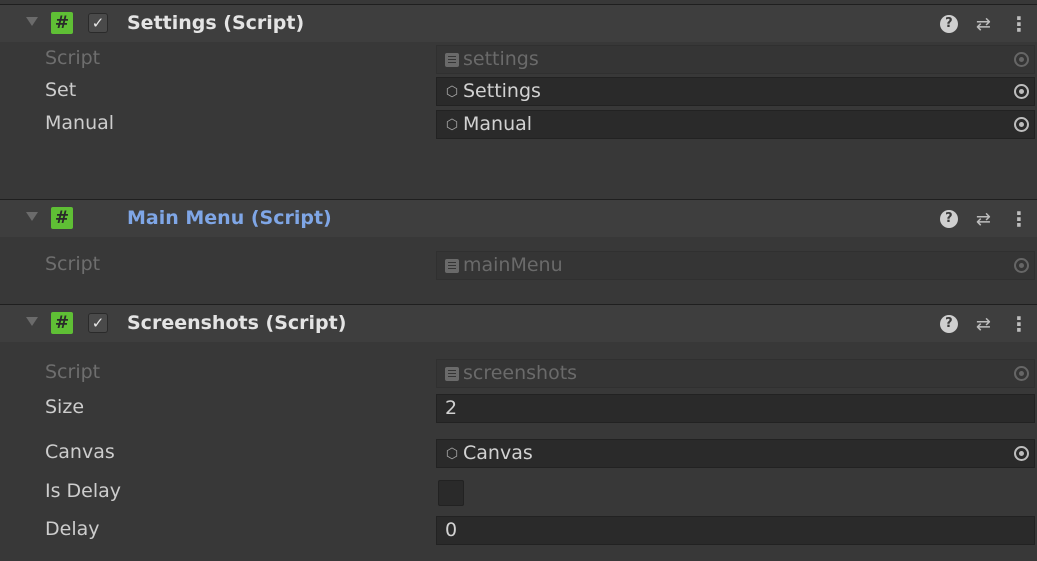 This screenshot has height=561, width=1037. I want to click on delay-input: 0, so click(735, 530).